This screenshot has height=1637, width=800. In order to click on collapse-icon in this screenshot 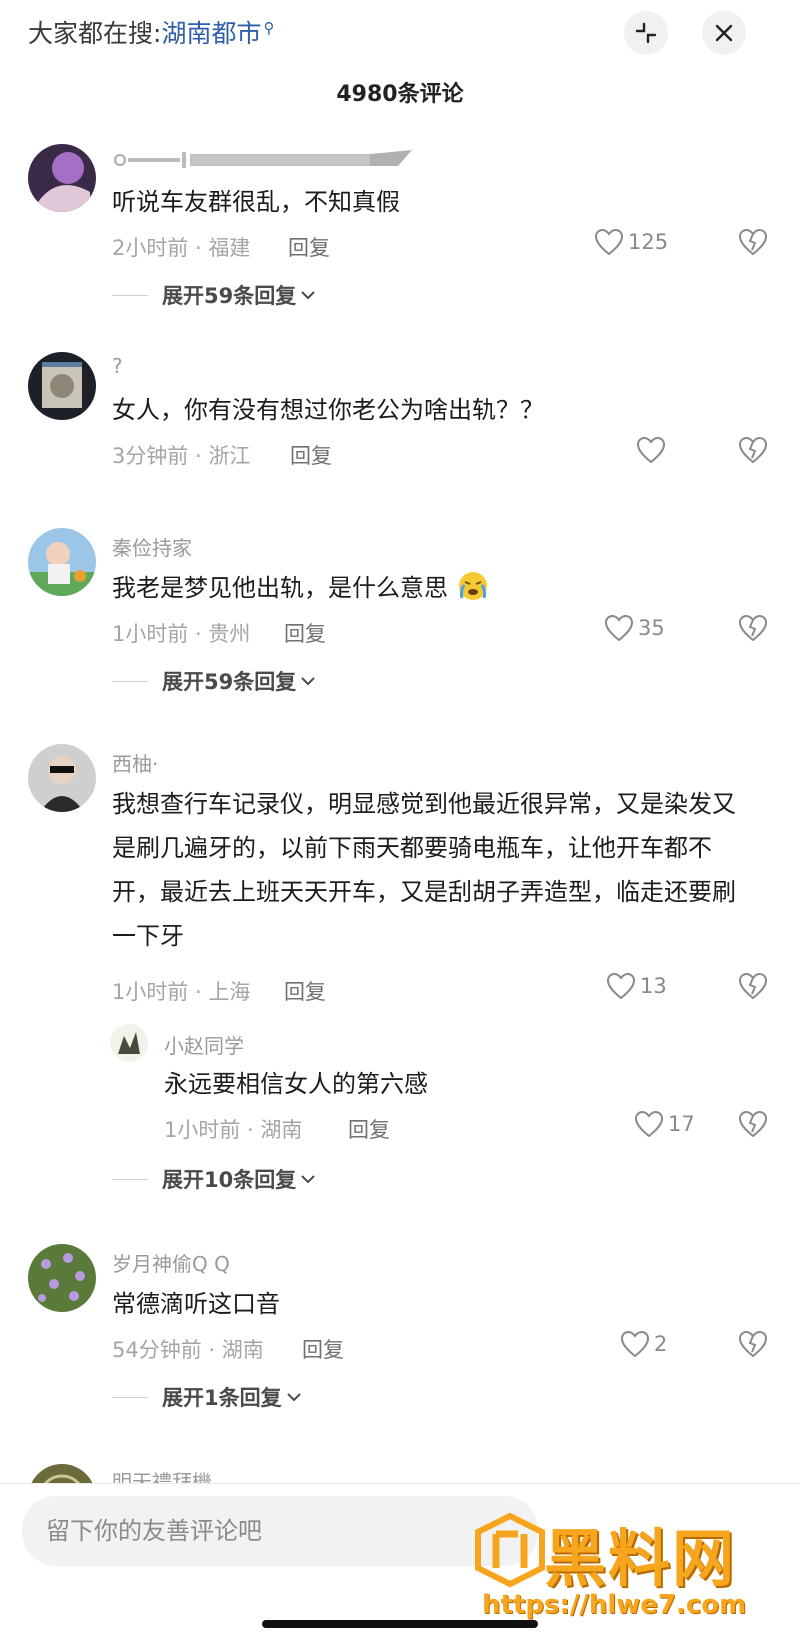, I will do `click(646, 33)`.